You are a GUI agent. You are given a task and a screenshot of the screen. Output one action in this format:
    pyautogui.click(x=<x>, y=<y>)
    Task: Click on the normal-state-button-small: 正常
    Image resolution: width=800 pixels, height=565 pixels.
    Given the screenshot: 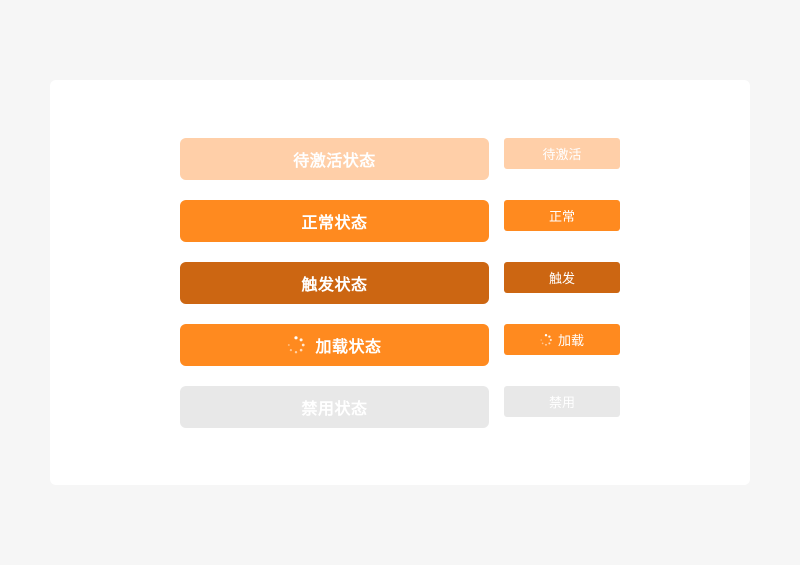 What is the action you would take?
    pyautogui.click(x=562, y=215)
    